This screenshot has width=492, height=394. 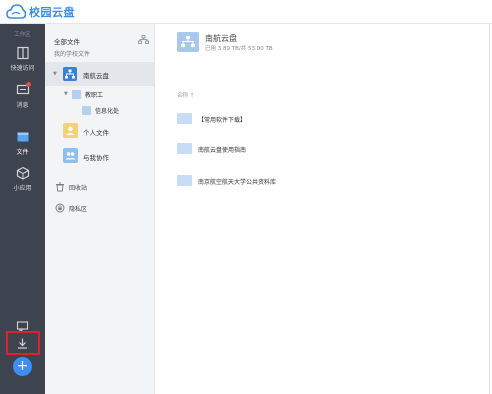 What do you see at coordinates (252, 119) in the screenshot?
I see `list-item: 【常用软件下载】` at bounding box center [252, 119].